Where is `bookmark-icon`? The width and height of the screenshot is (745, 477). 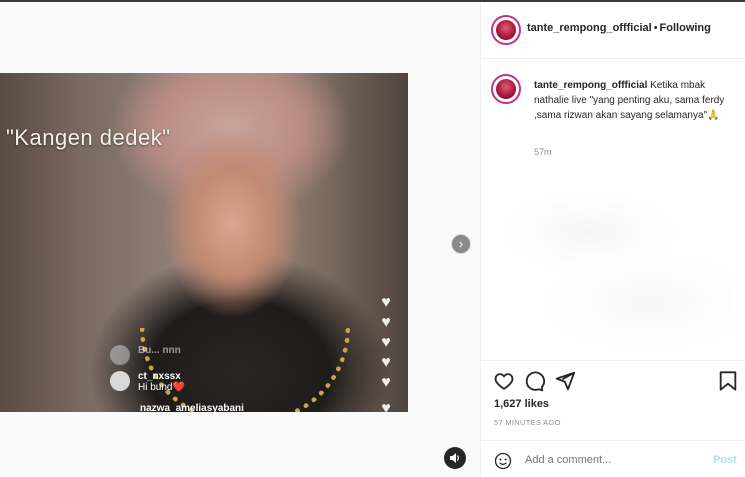
bookmark-icon is located at coordinates (728, 381).